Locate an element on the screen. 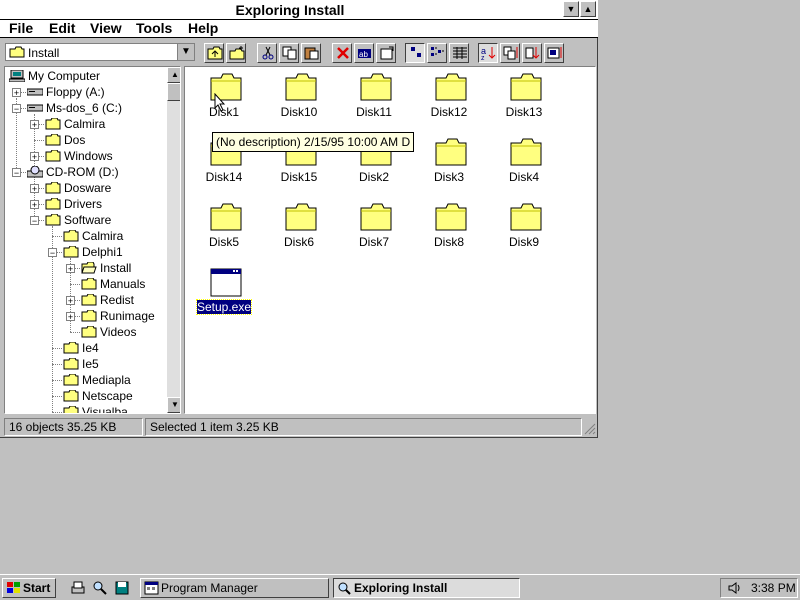 This screenshot has height=600, width=800. tree-item: Ms-dos_6 (C:) is located at coordinates (74, 108).